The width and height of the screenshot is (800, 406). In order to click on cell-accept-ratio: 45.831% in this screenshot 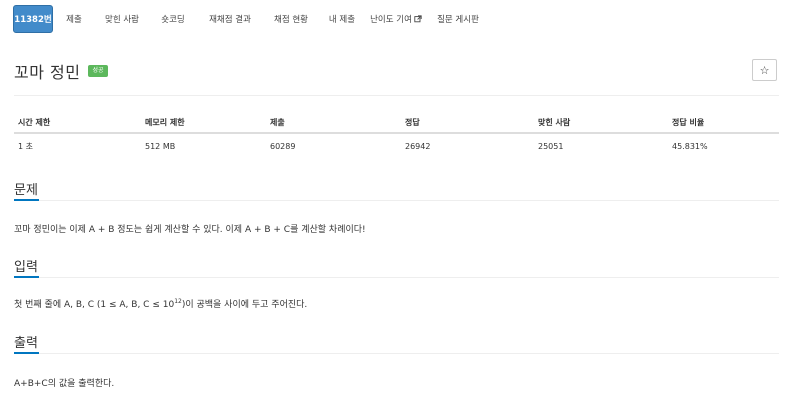, I will do `click(690, 146)`.